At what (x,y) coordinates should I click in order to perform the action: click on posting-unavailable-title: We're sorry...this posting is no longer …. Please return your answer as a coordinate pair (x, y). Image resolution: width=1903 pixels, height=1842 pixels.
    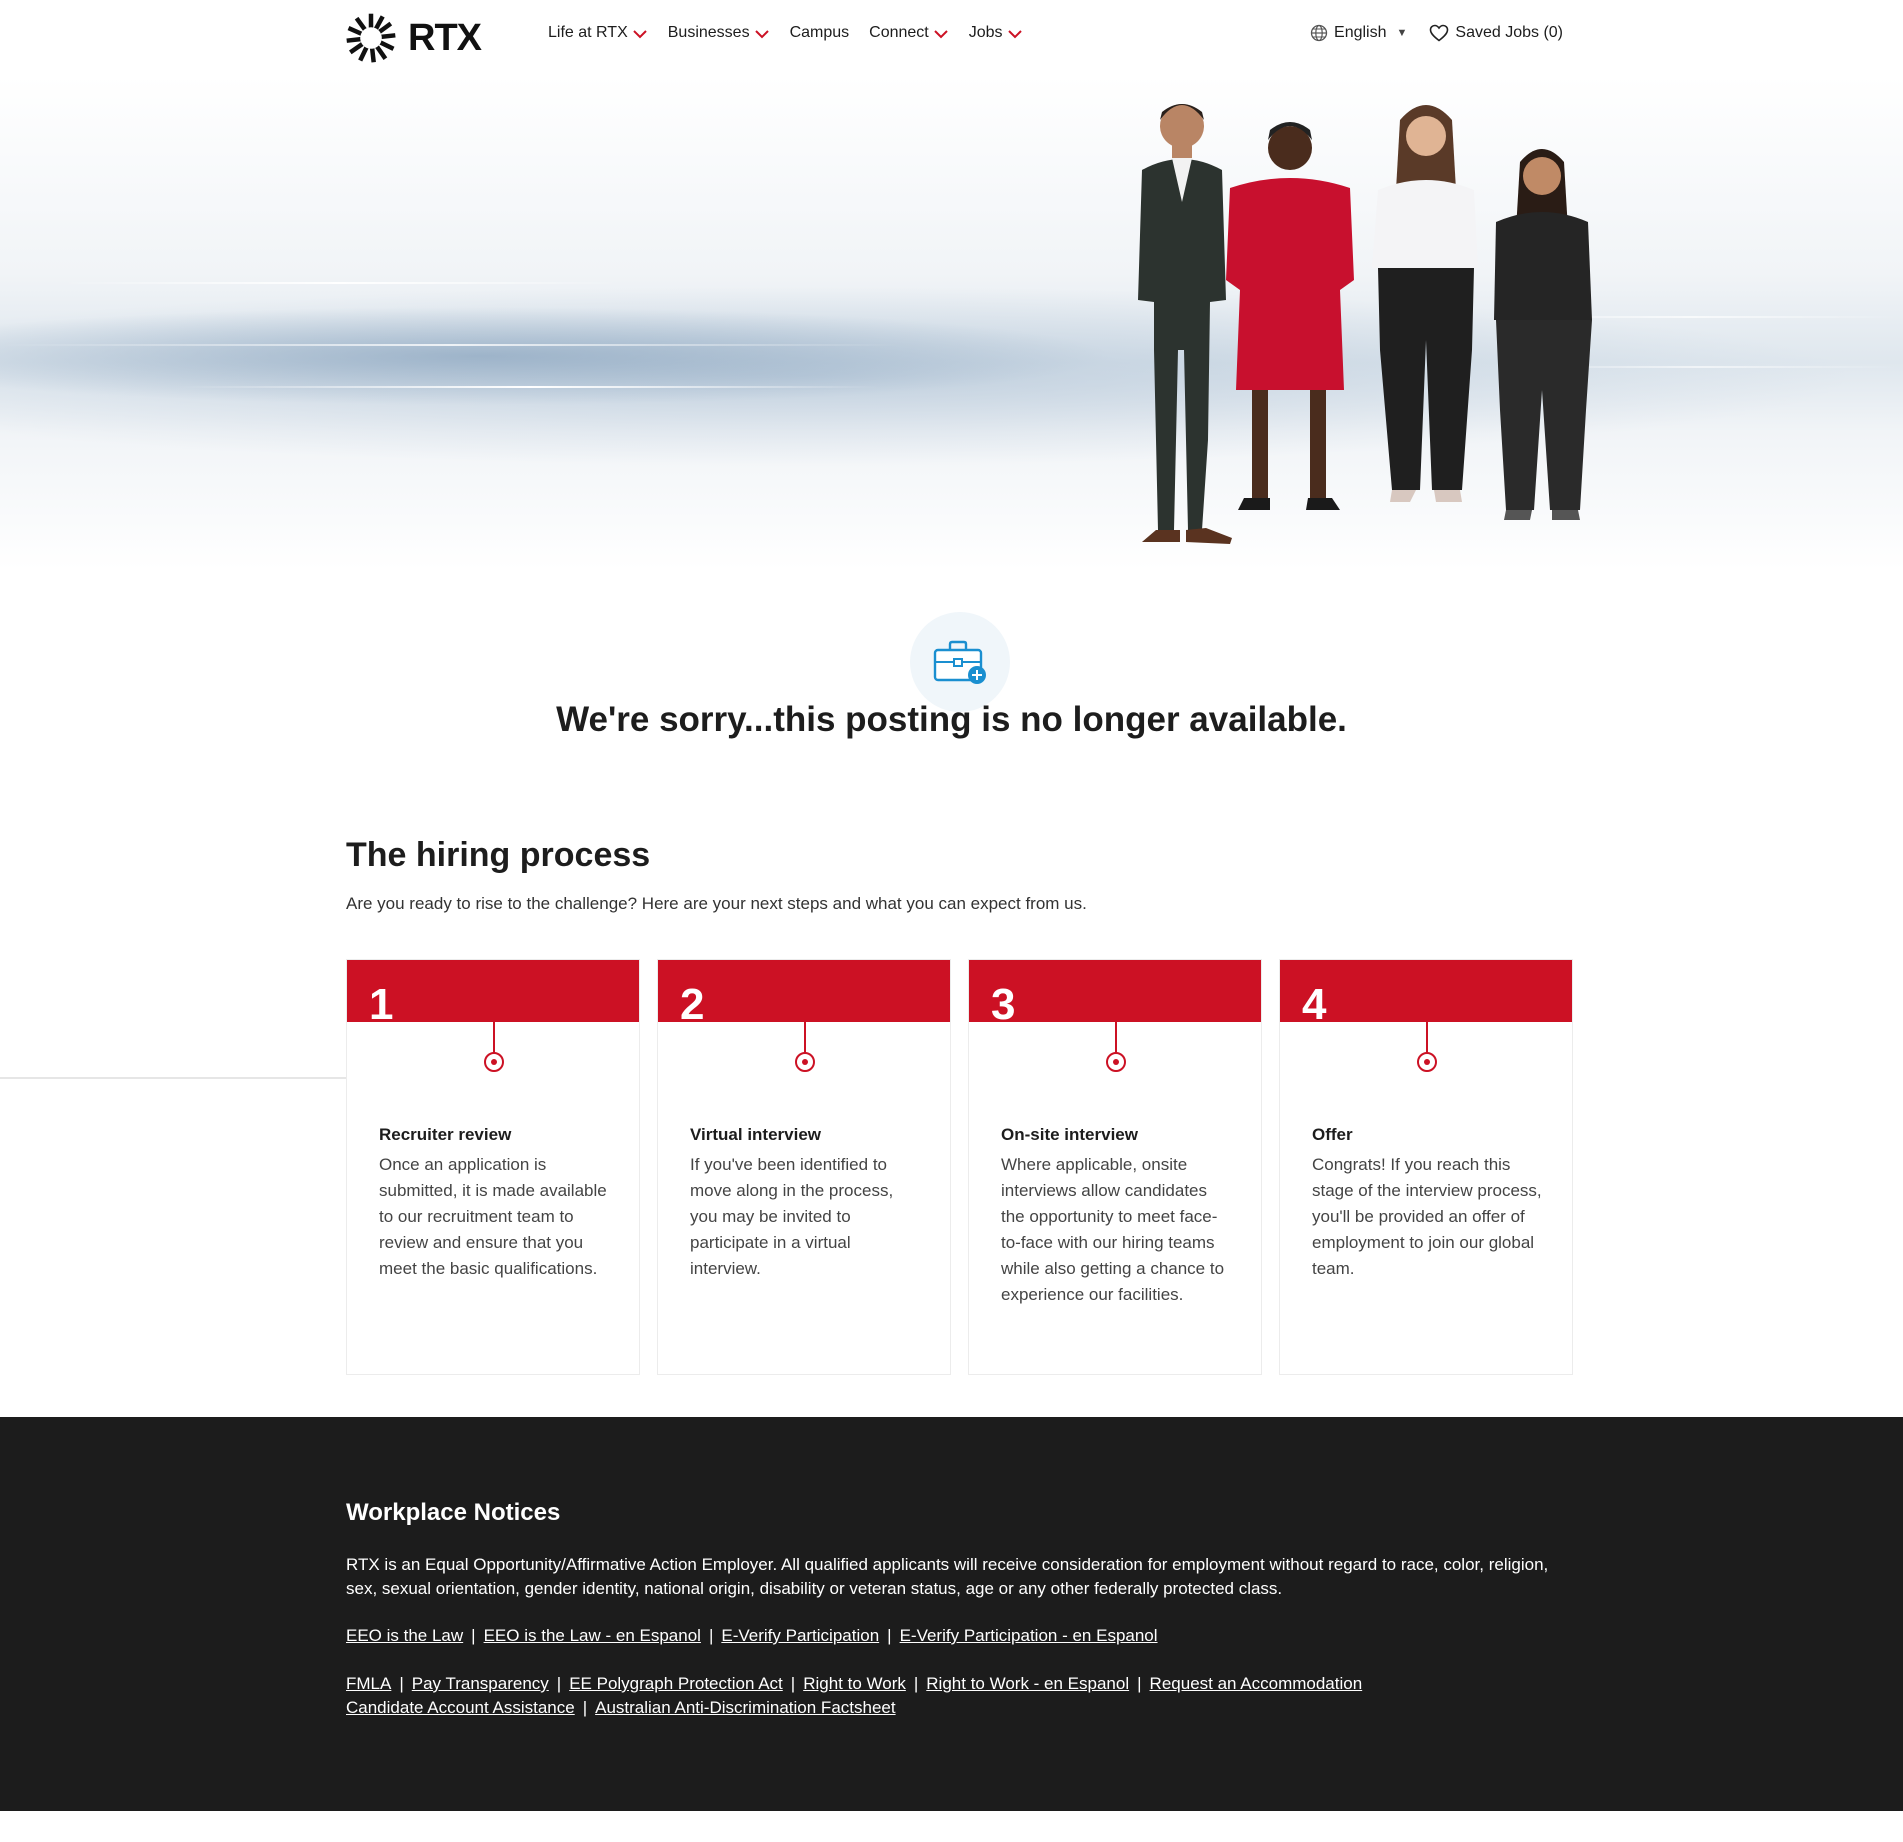
    Looking at the image, I should click on (951, 719).